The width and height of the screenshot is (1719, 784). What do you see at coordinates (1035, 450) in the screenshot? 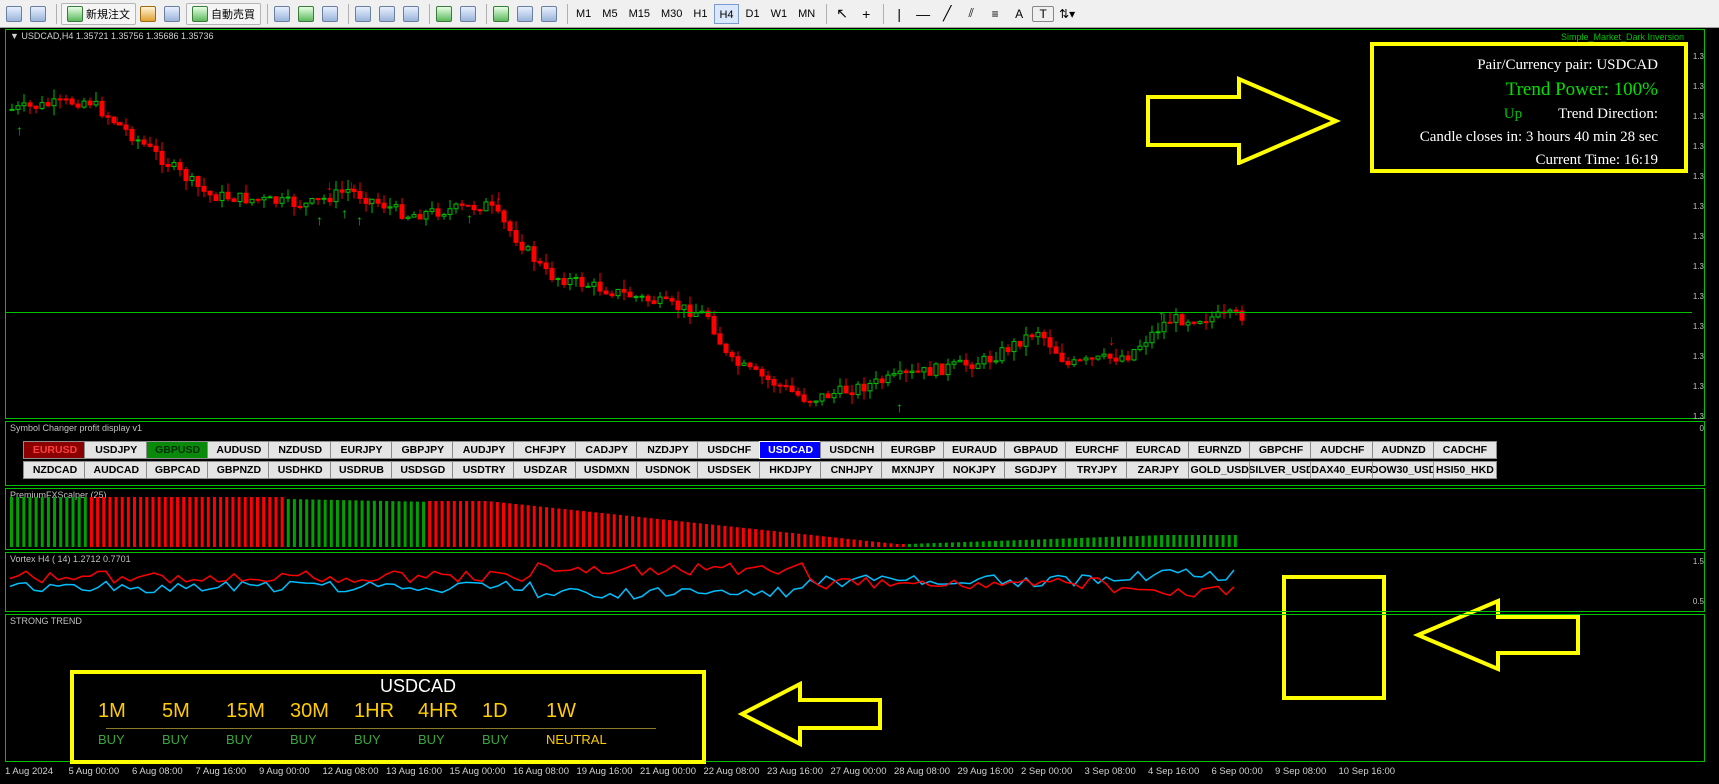
I see `symbol-button-gbpaud: GBPAUD` at bounding box center [1035, 450].